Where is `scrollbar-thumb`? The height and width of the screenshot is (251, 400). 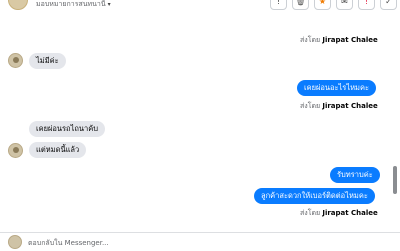
scrollbar-thumb is located at coordinates (395, 180).